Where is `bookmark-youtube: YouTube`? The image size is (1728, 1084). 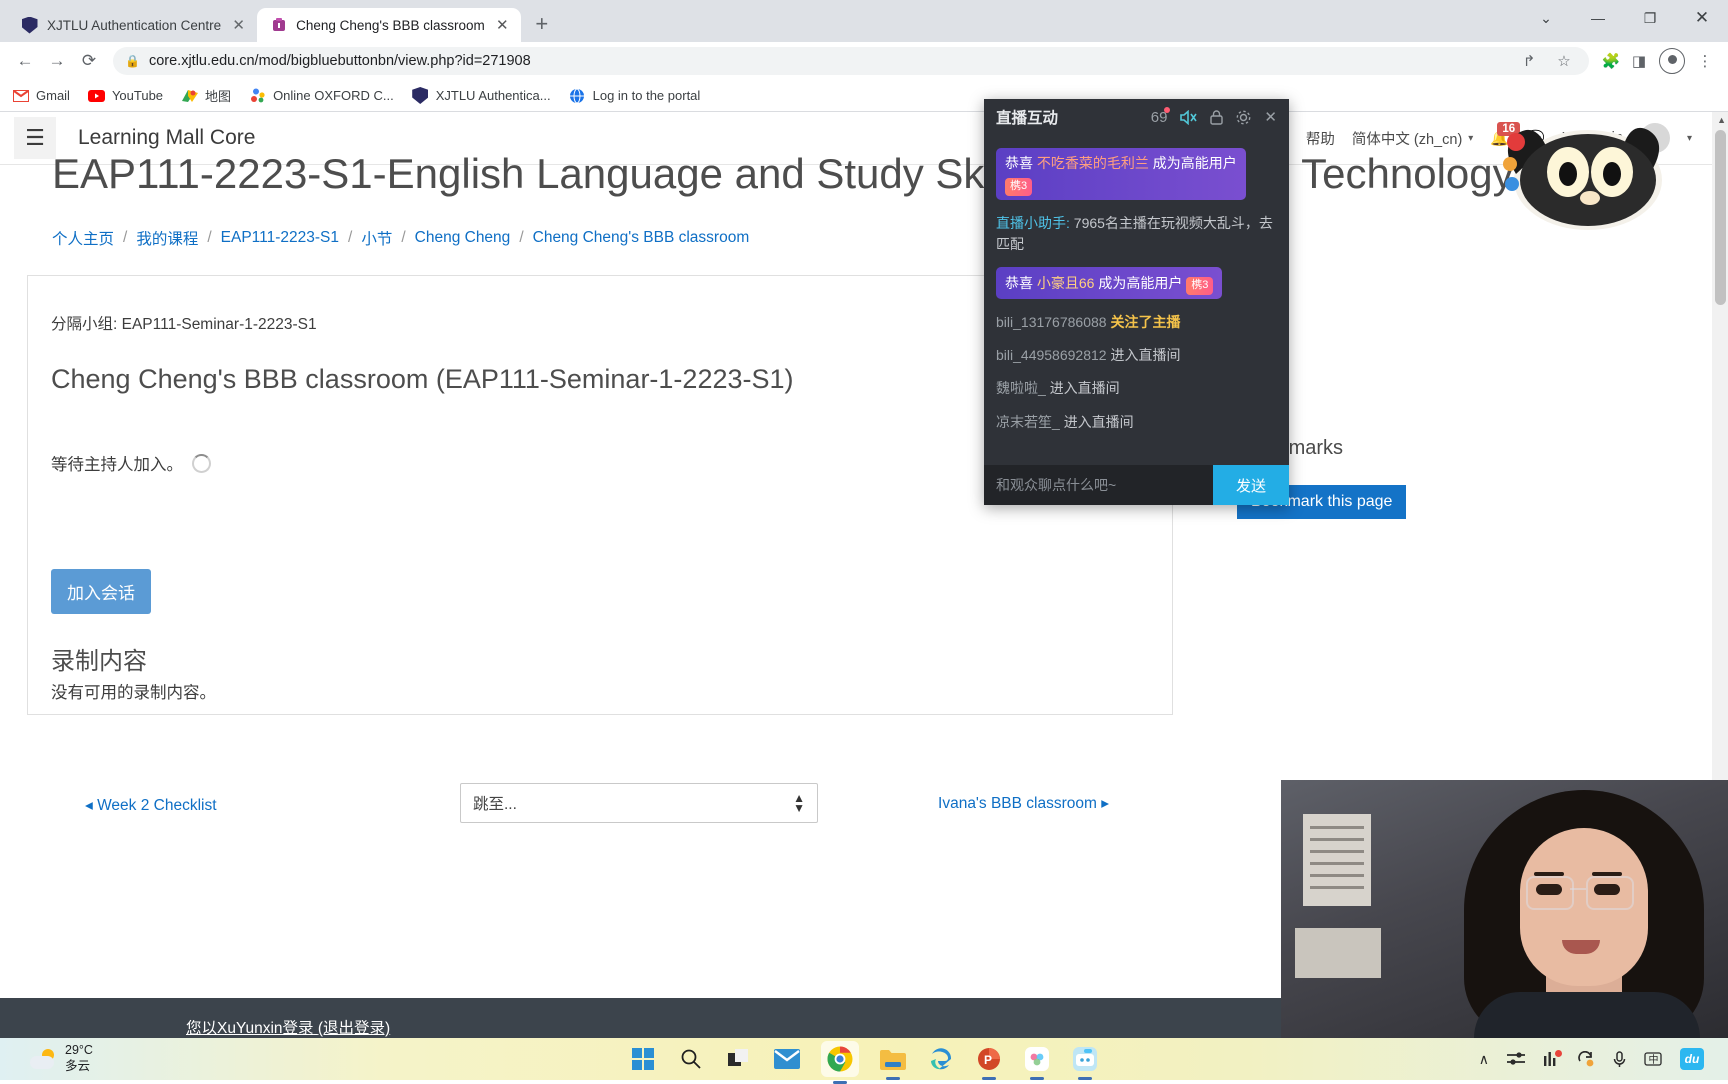
bookmark-youtube: YouTube is located at coordinates (125, 95).